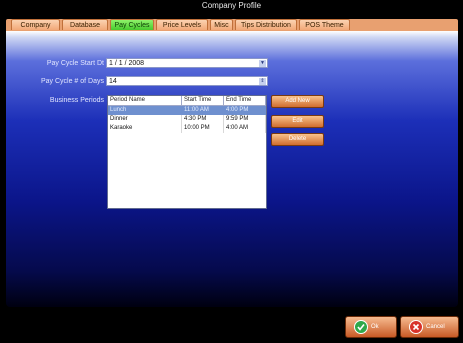 The width and height of the screenshot is (463, 343). I want to click on cell-end-time: 4:00 PM, so click(245, 110).